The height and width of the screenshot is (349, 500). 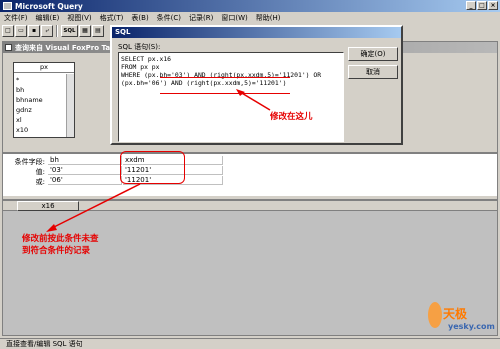 I want to click on menu-table: 表(B), so click(x=139, y=18).